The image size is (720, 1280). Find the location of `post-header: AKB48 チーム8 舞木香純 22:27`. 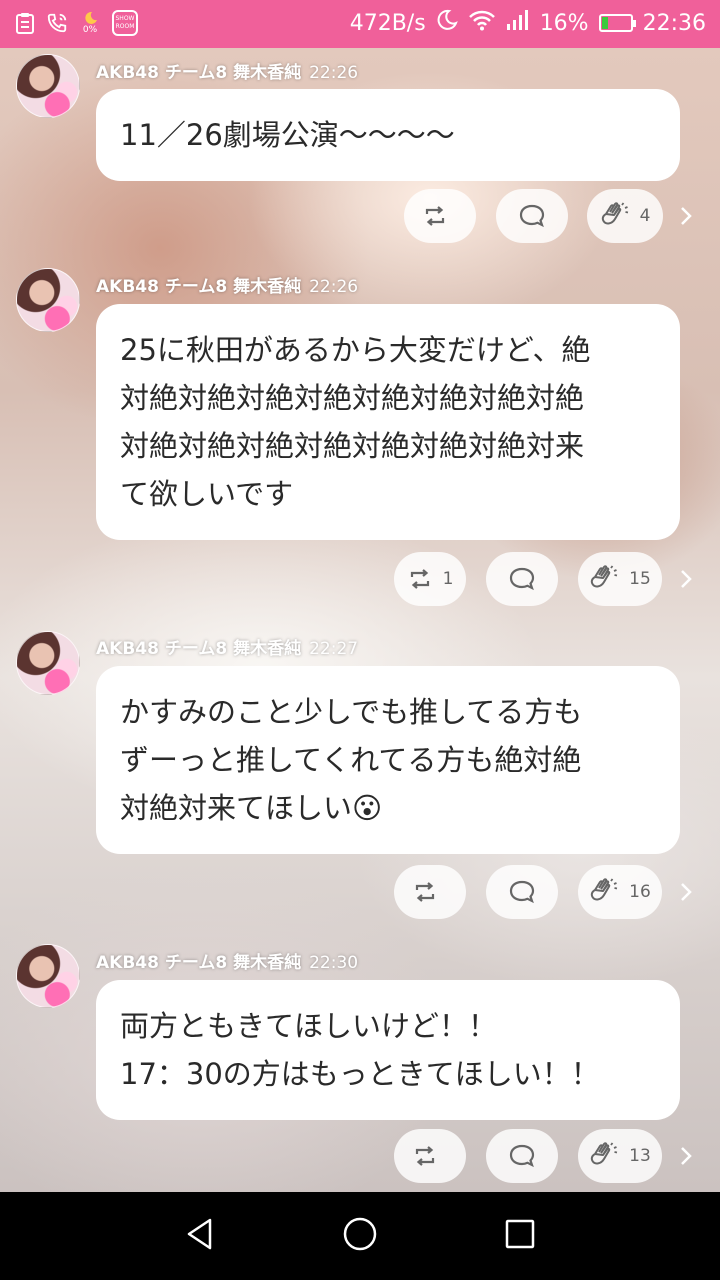

post-header: AKB48 チーム8 舞木香純 22:27 is located at coordinates (227, 646).